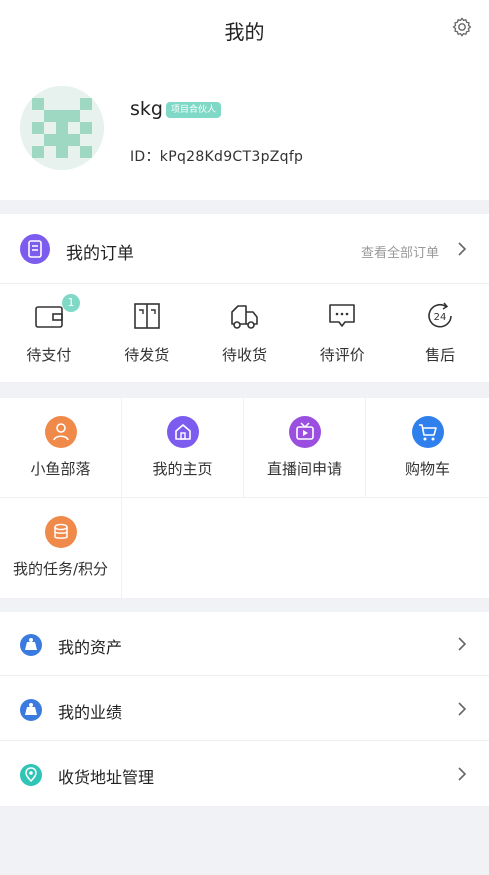 The height and width of the screenshot is (875, 489). What do you see at coordinates (462, 27) in the screenshot?
I see `gear-icon` at bounding box center [462, 27].